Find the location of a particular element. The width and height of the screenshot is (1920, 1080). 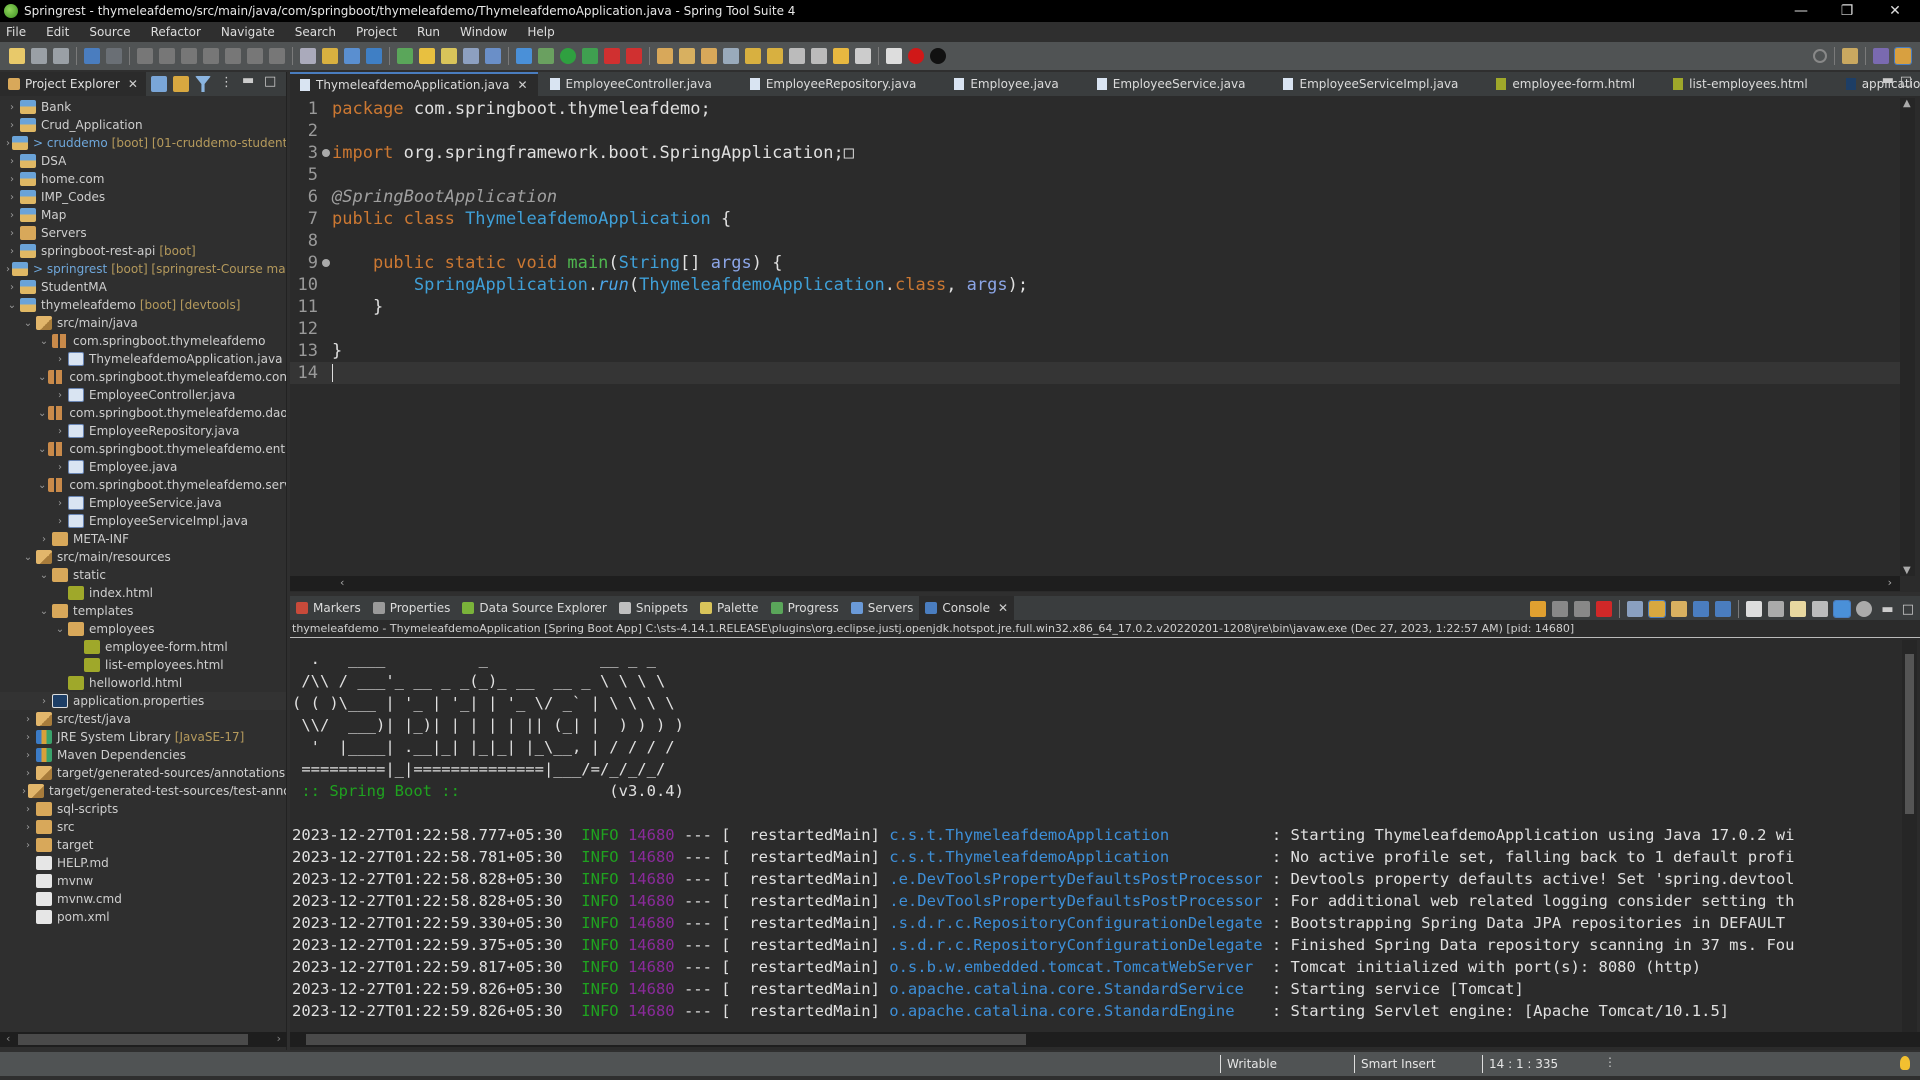

scrollbar-thumb is located at coordinates (133, 1039).